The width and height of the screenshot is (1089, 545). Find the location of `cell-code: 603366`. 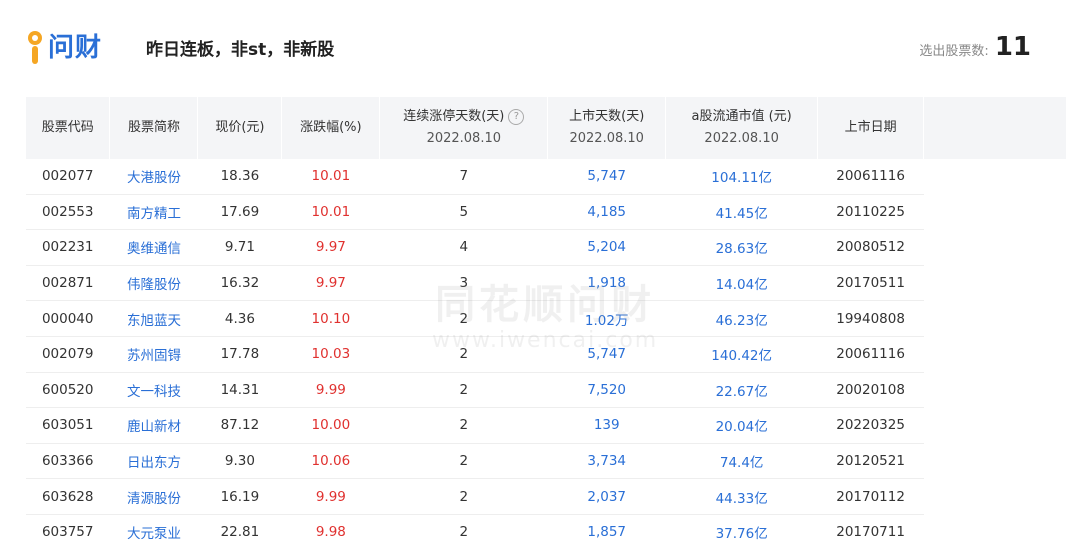

cell-code: 603366 is located at coordinates (68, 461).